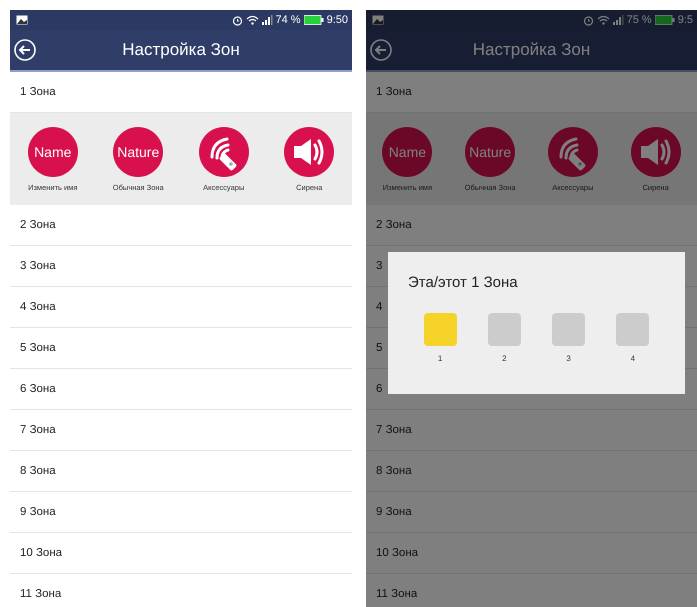  Describe the element at coordinates (639, 20) in the screenshot. I see `battery-percentage: 75 %` at that location.